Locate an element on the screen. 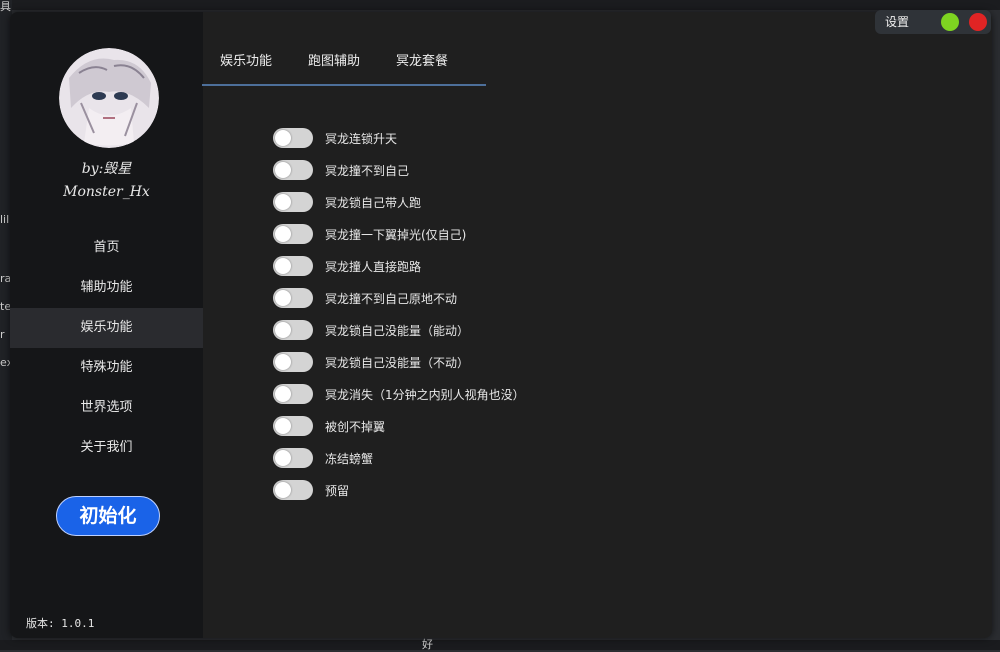 Image resolution: width=1000 pixels, height=652 pixels. avatar-image is located at coordinates (109, 98).